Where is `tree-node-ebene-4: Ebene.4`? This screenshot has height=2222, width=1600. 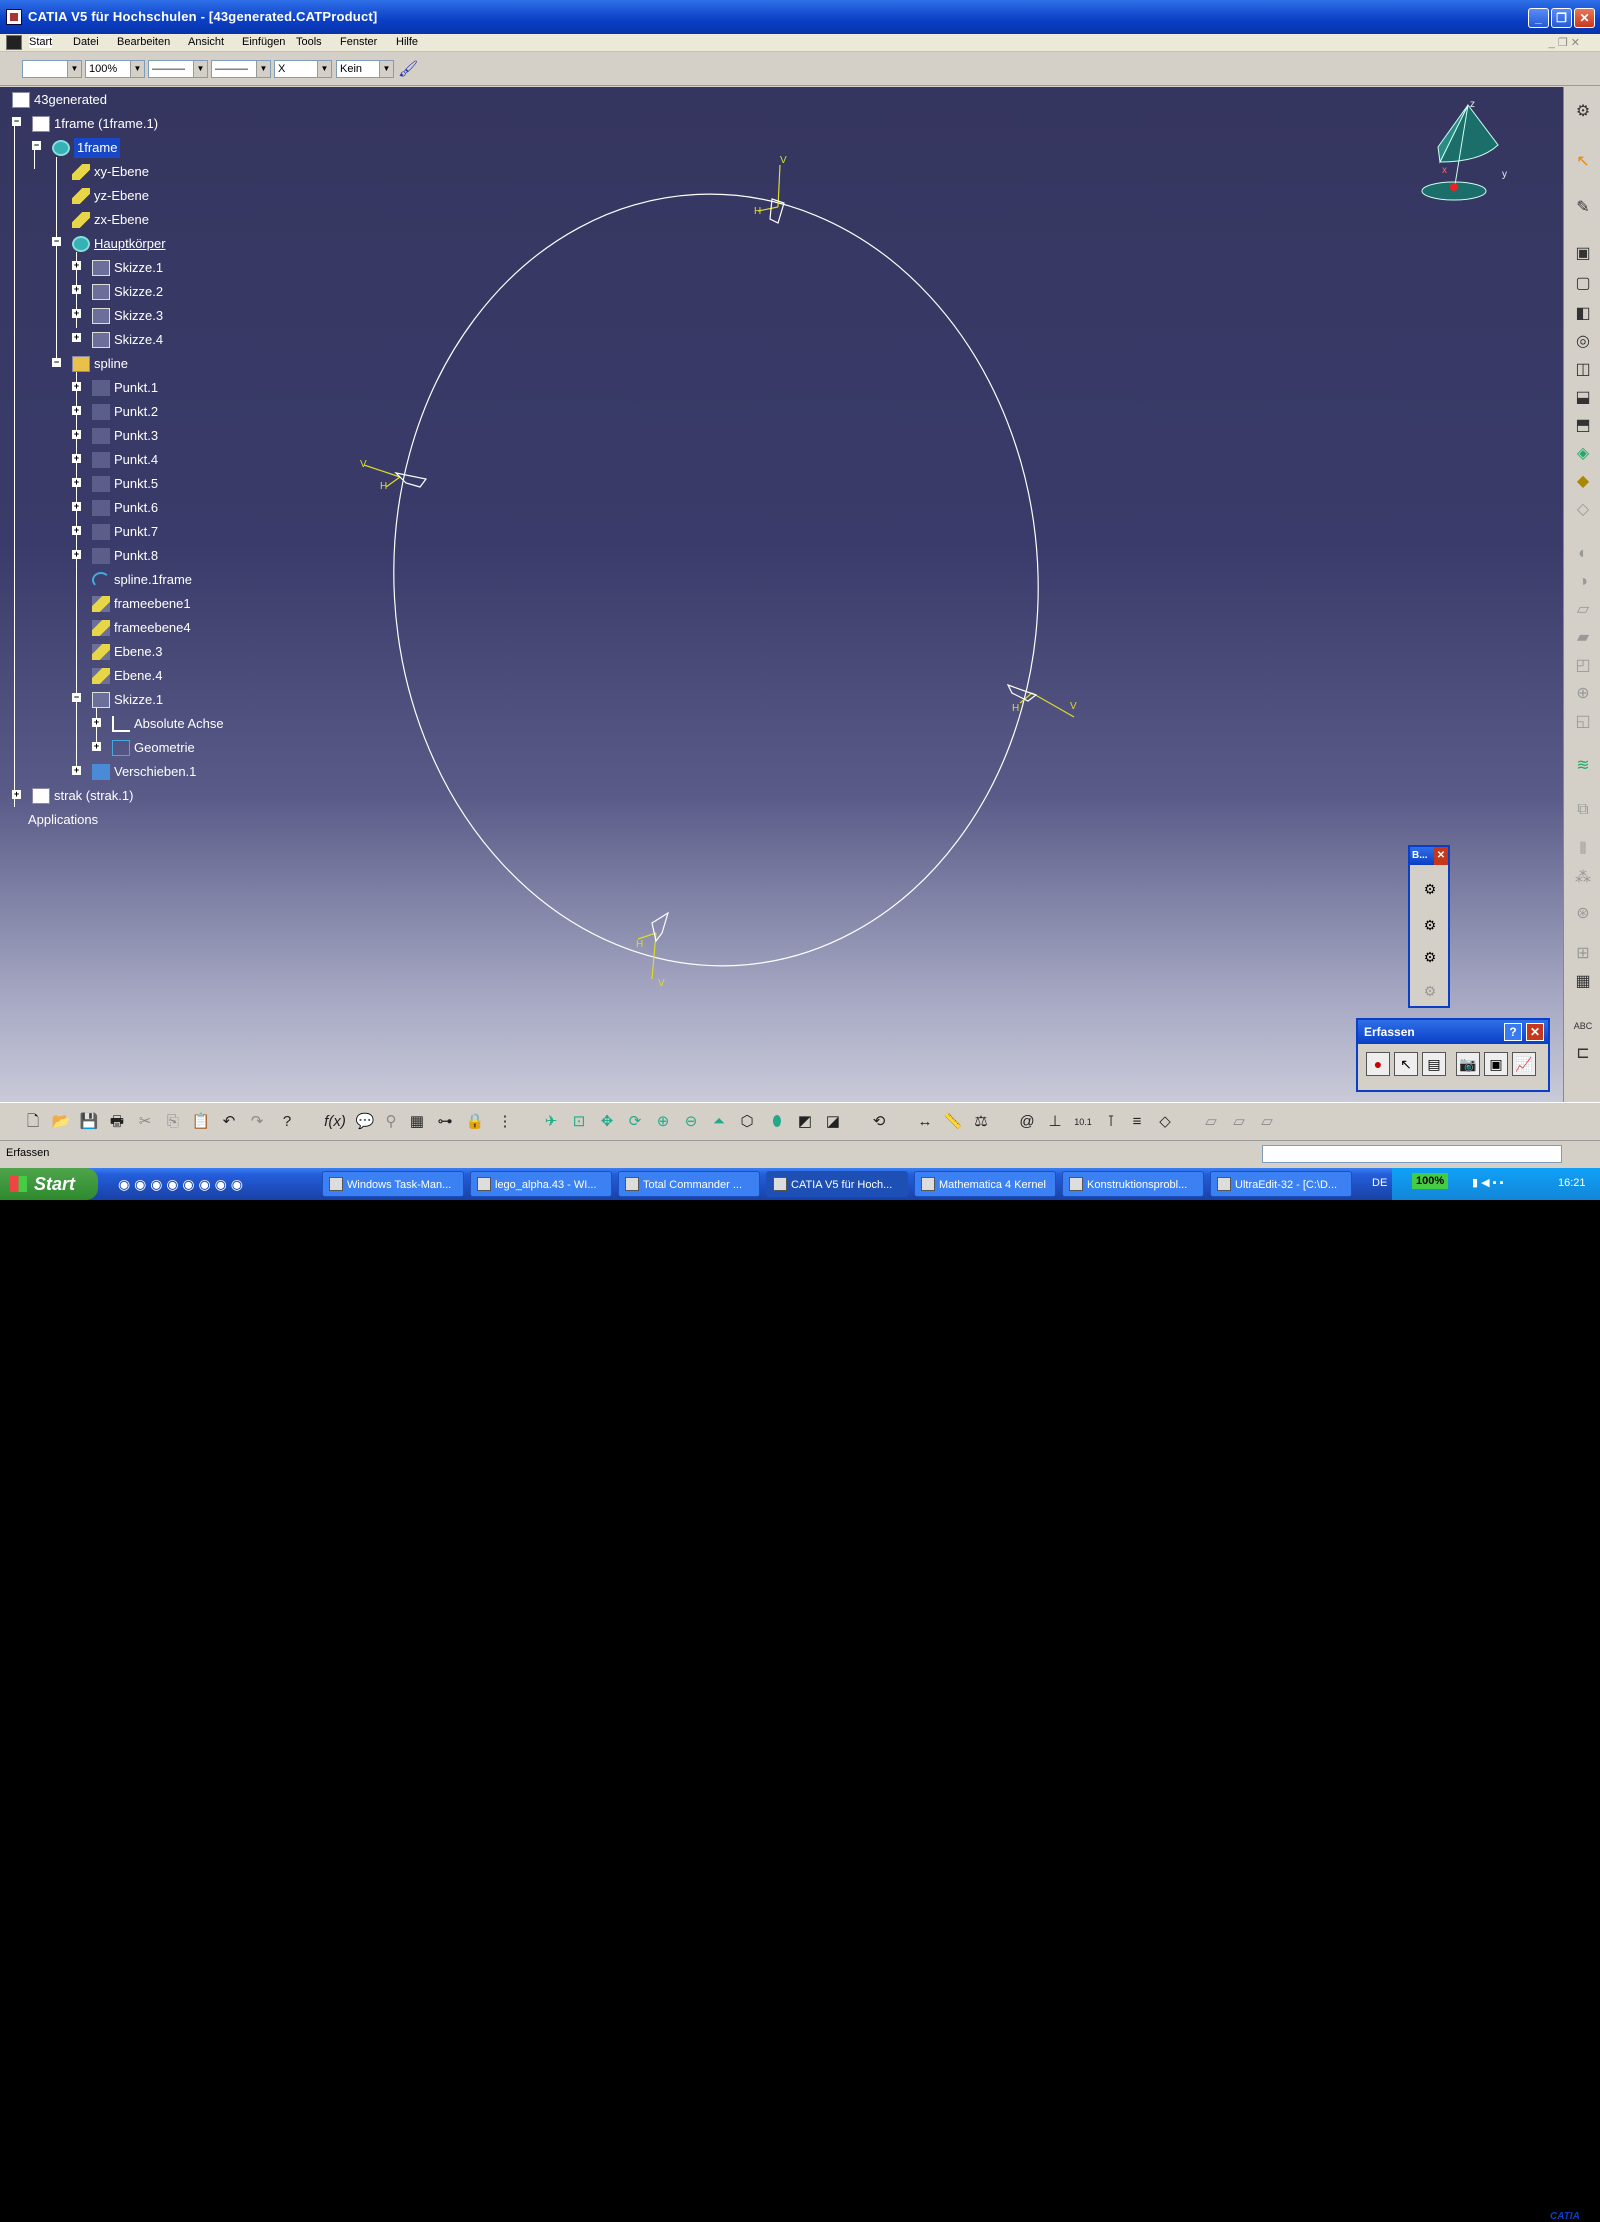
tree-node-ebene-4: Ebene.4 is located at coordinates (127, 676).